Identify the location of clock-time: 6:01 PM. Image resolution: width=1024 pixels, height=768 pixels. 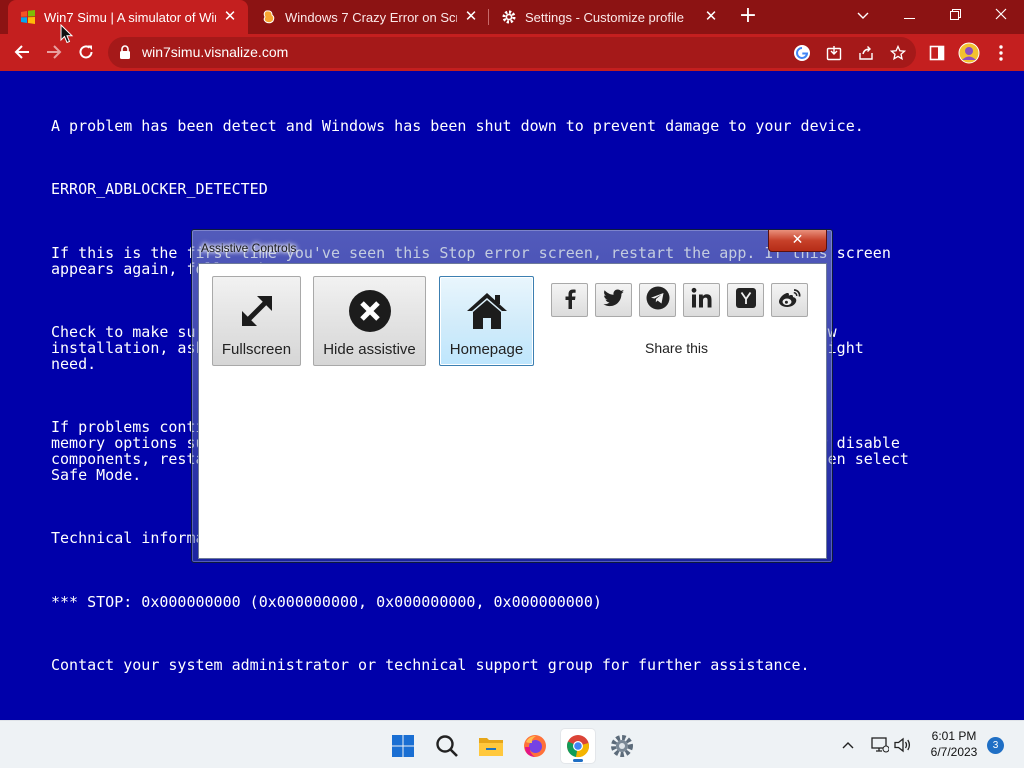
(954, 736).